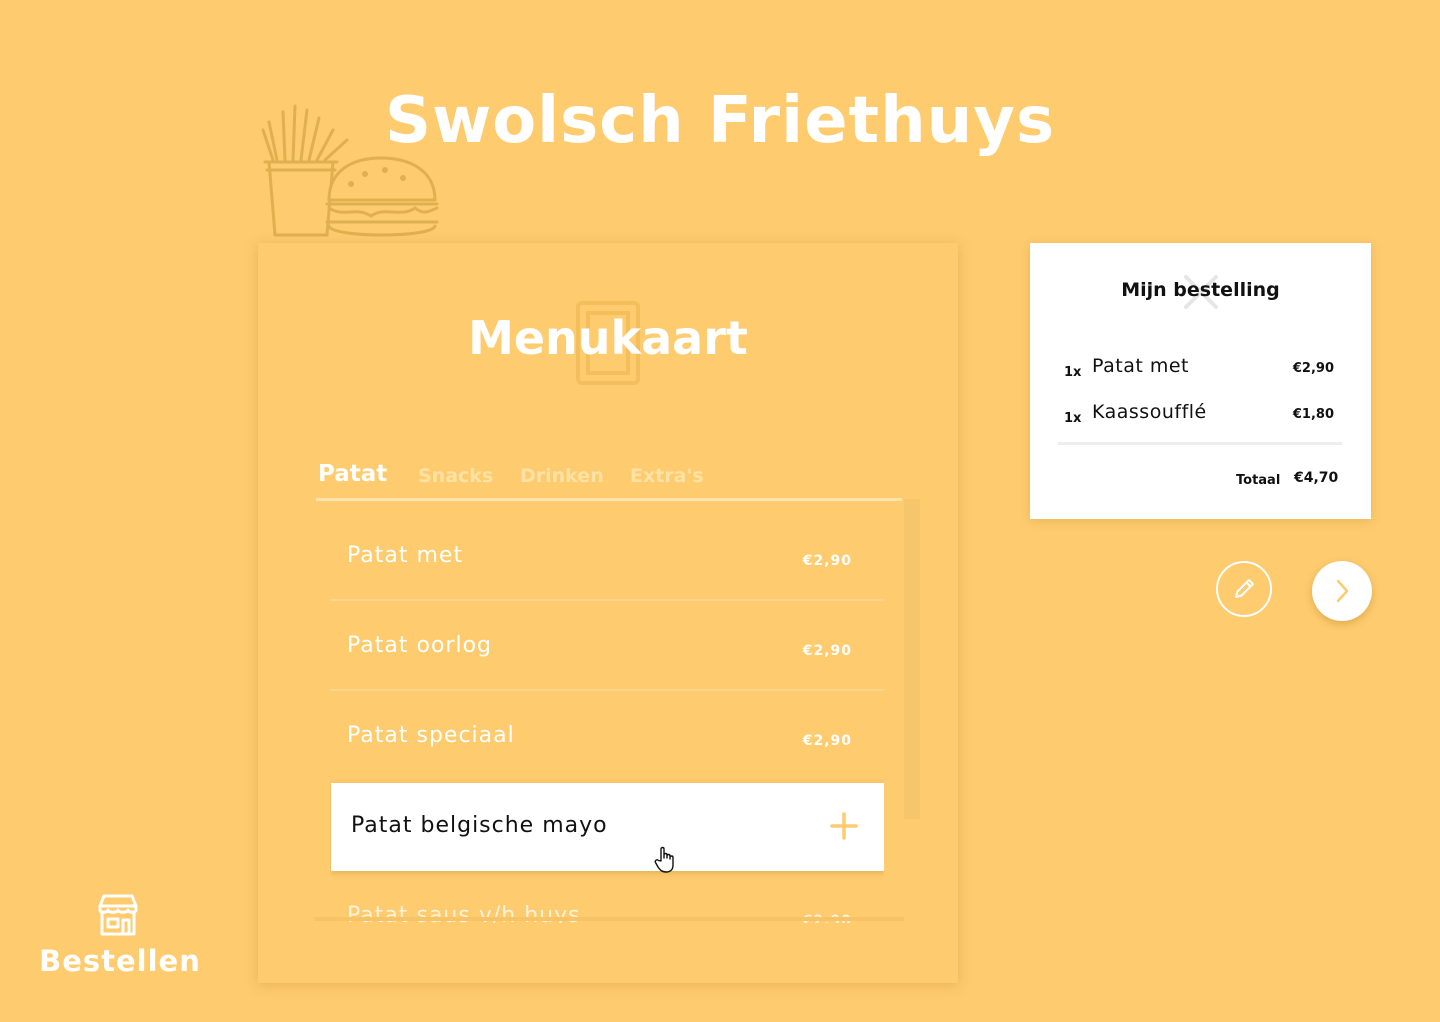 This screenshot has height=1022, width=1440. I want to click on menu-item-selected: Patat belgische mayo, so click(607, 827).